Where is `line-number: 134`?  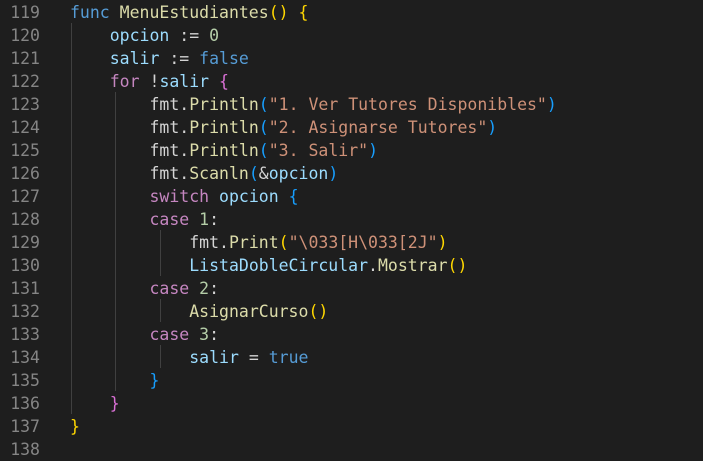 line-number: 134 is located at coordinates (25, 357).